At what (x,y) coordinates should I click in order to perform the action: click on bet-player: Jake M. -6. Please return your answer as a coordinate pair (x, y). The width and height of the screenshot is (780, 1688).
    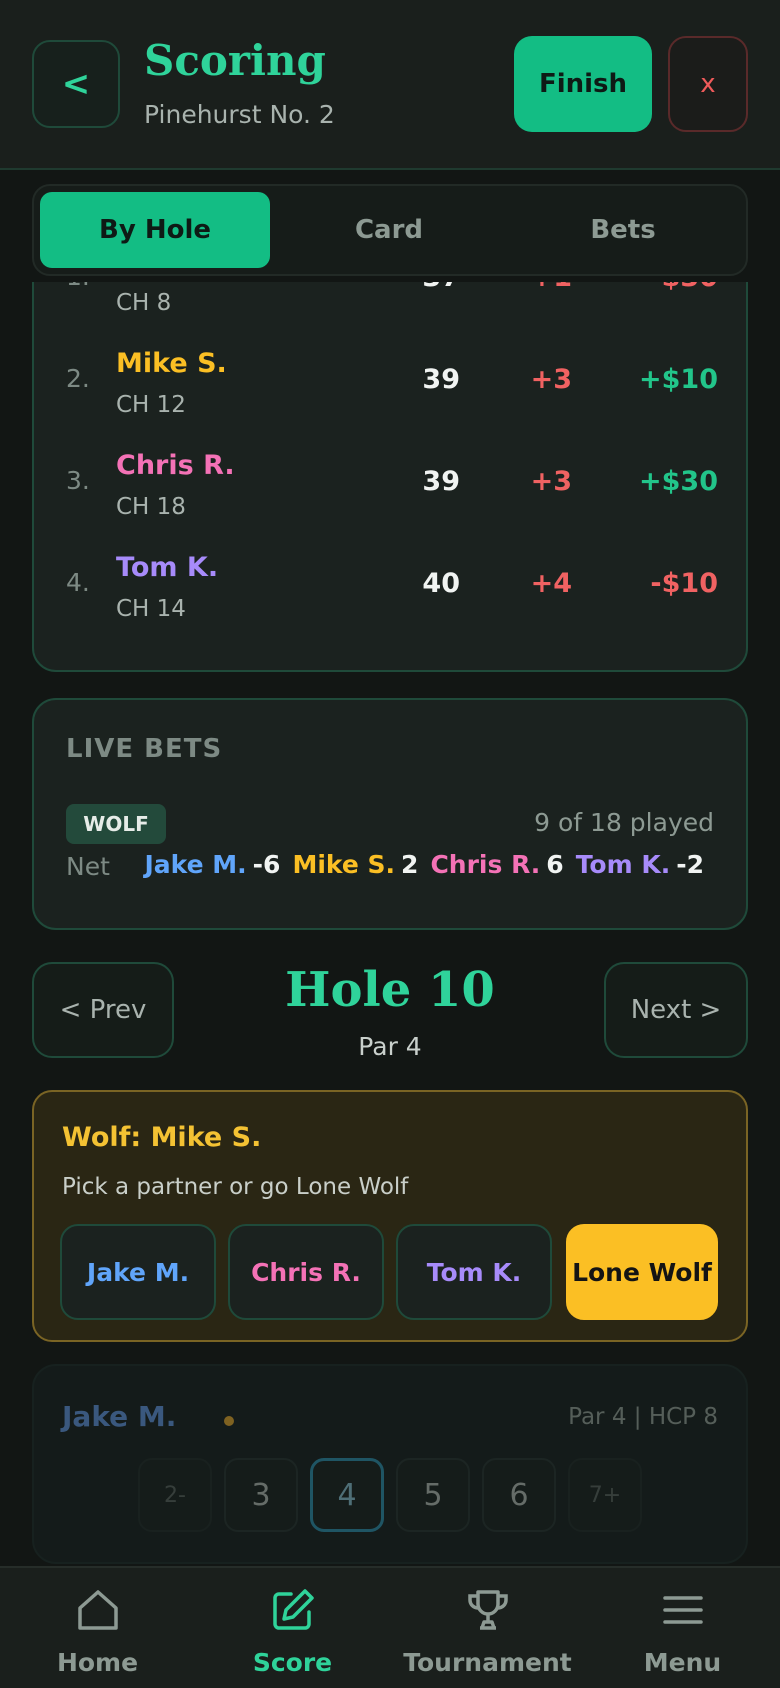
    Looking at the image, I should click on (212, 864).